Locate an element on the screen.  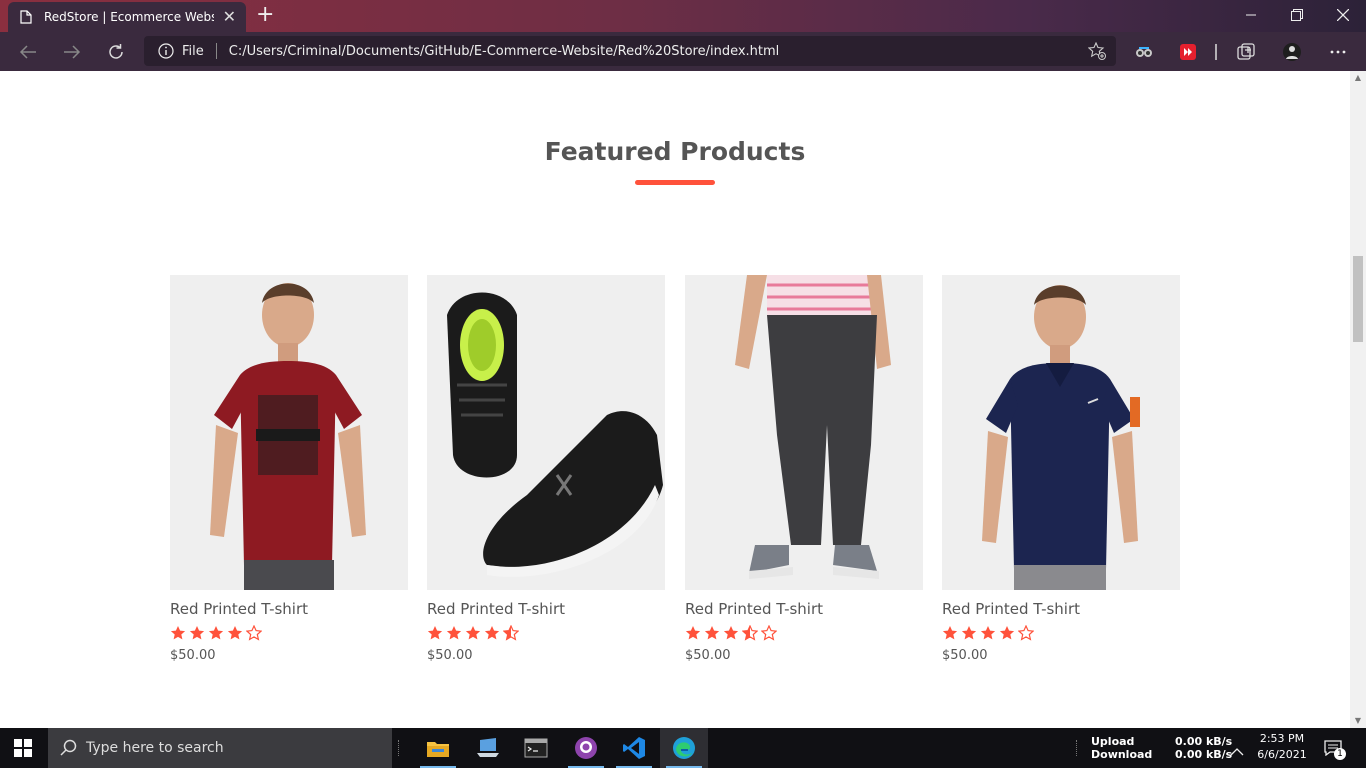
black-shoes-image is located at coordinates (546, 432).